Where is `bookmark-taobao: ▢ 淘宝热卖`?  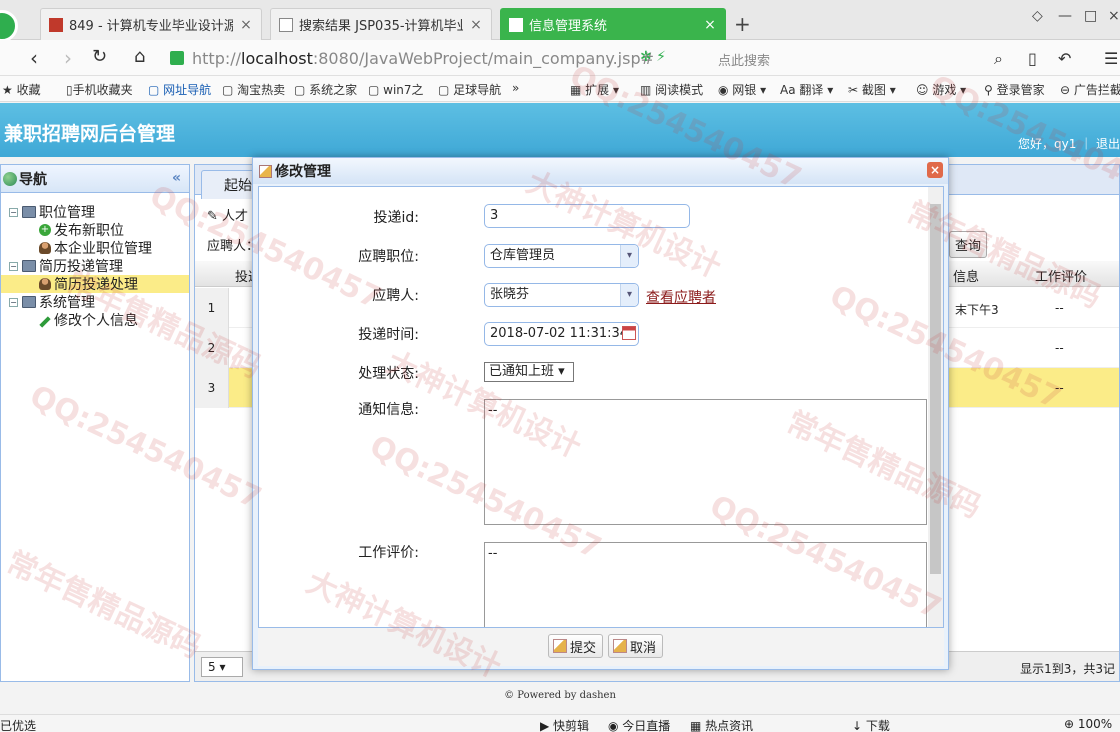 bookmark-taobao: ▢ 淘宝热卖 is located at coordinates (253, 89).